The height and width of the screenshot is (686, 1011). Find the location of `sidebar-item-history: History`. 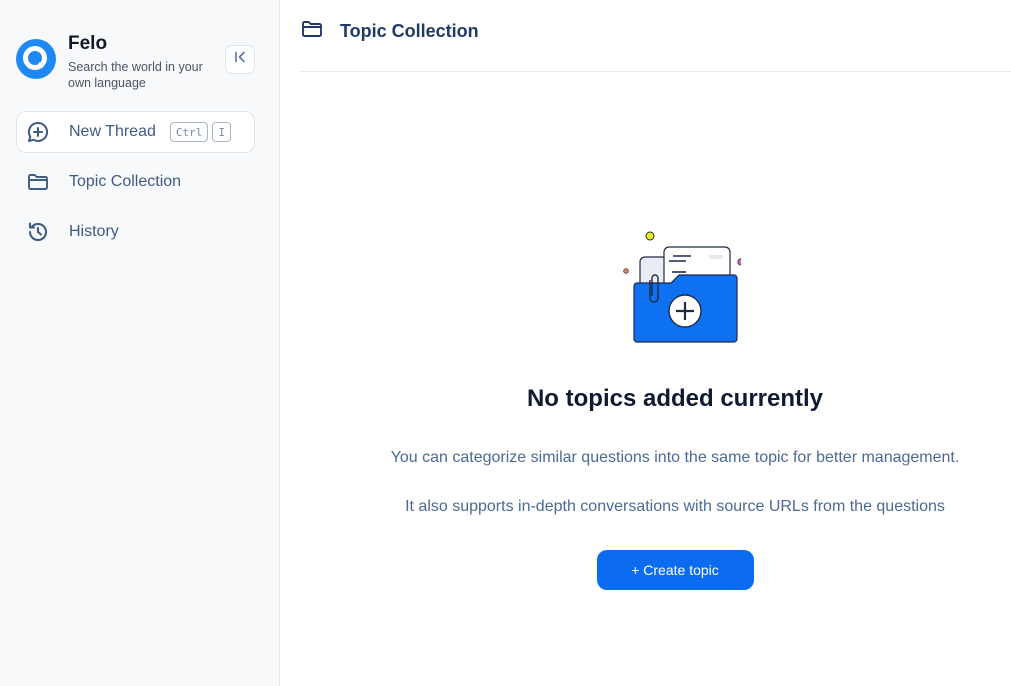

sidebar-item-history: History is located at coordinates (135, 232).